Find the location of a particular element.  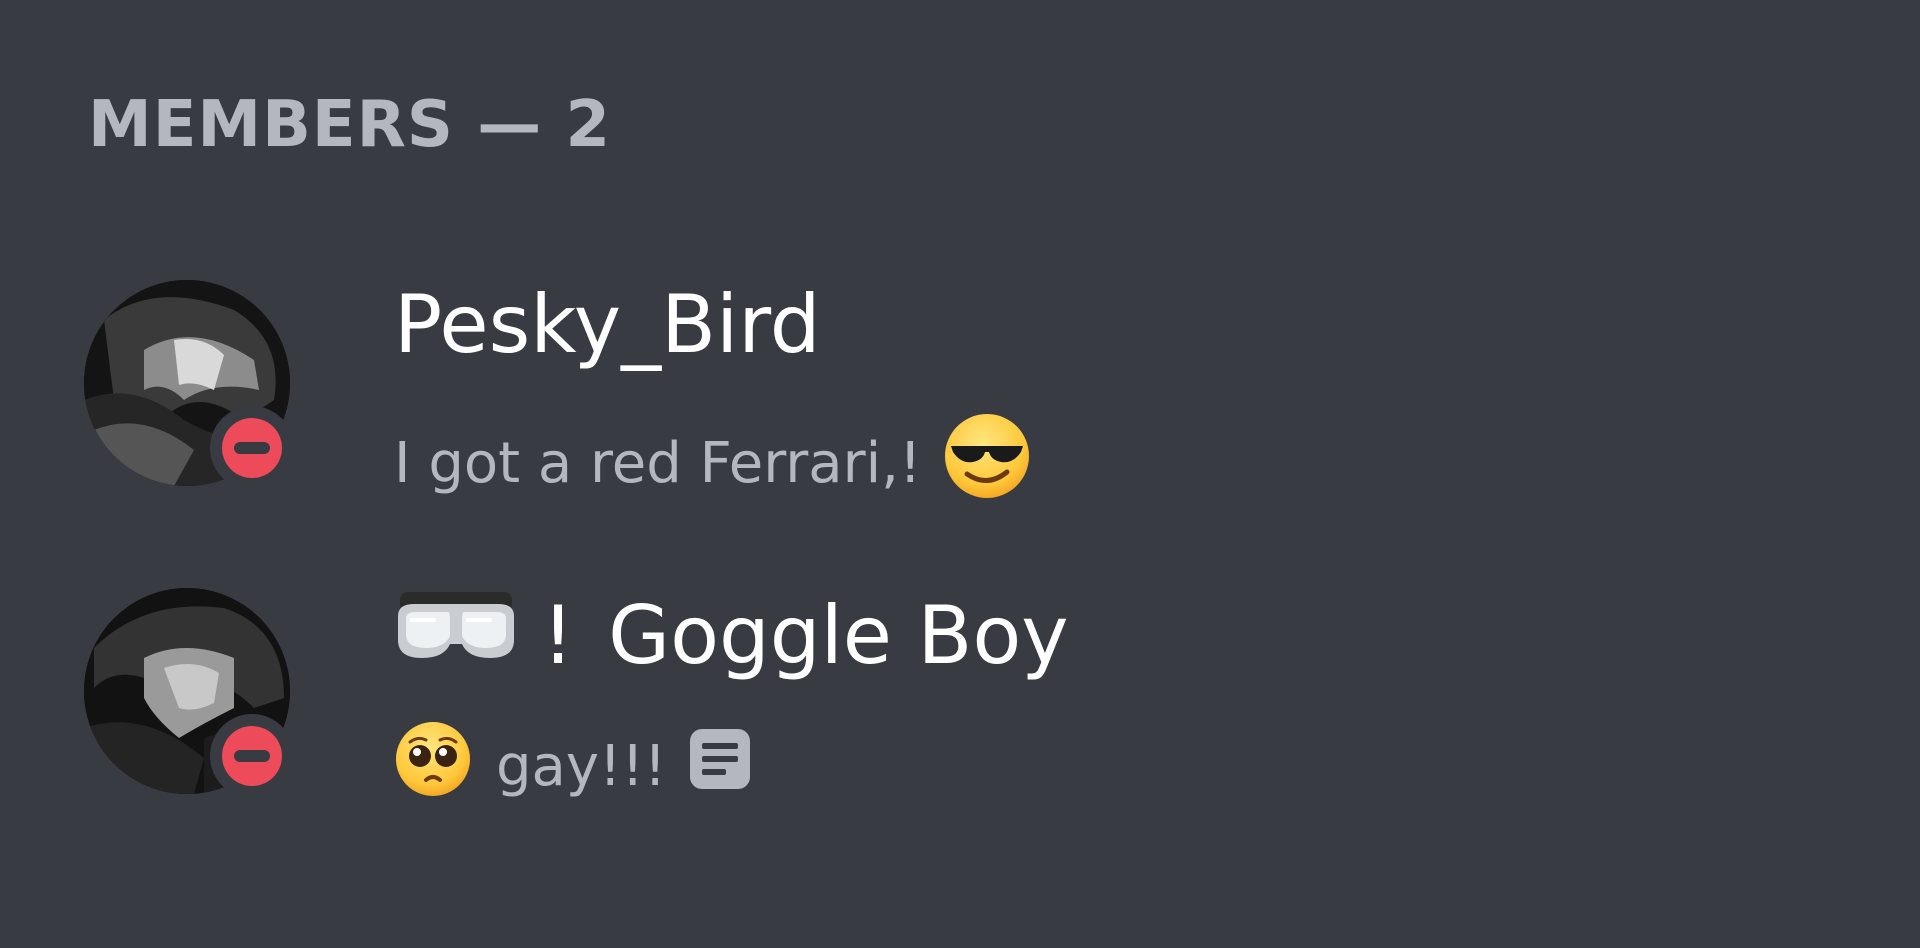

member-item-goggle-boy: ! Goggle Boy gay!!! is located at coordinates (634, 692).